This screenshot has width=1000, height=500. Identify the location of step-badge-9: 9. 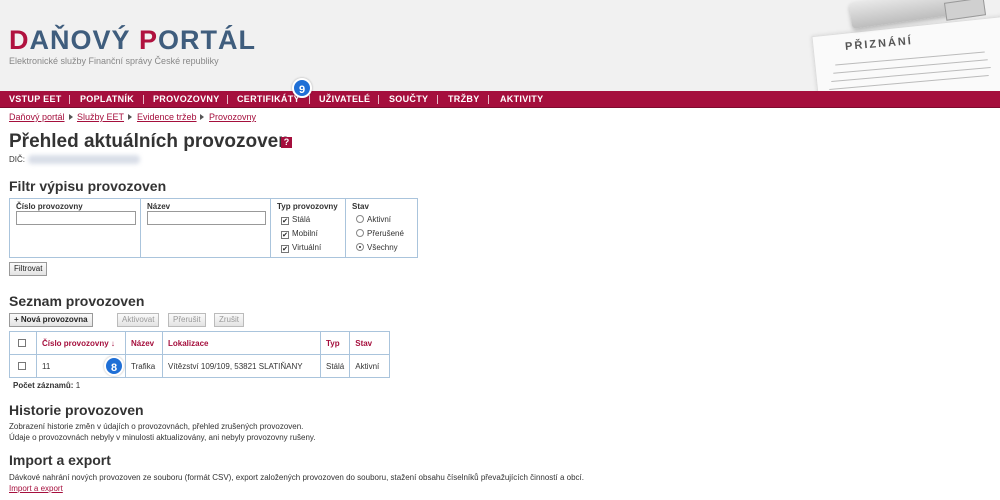
(302, 88).